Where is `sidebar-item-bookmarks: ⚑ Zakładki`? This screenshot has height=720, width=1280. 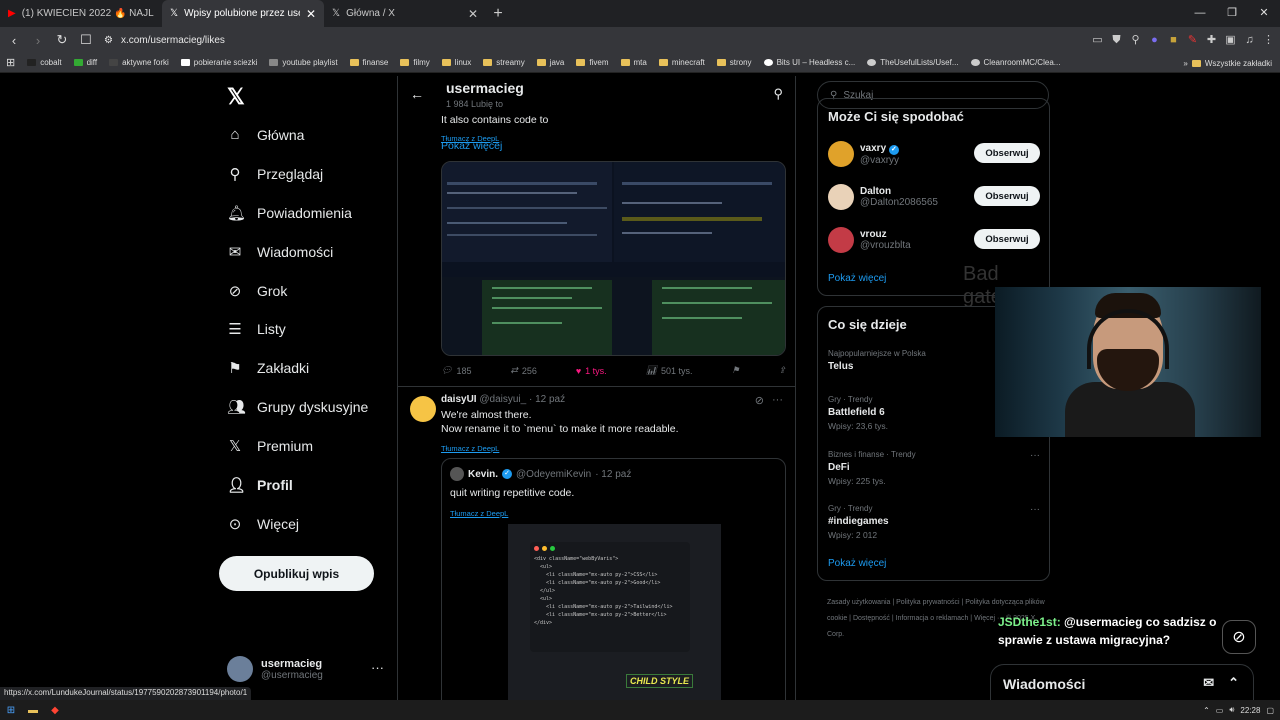 sidebar-item-bookmarks: ⚑ Zakładki is located at coordinates (268, 368).